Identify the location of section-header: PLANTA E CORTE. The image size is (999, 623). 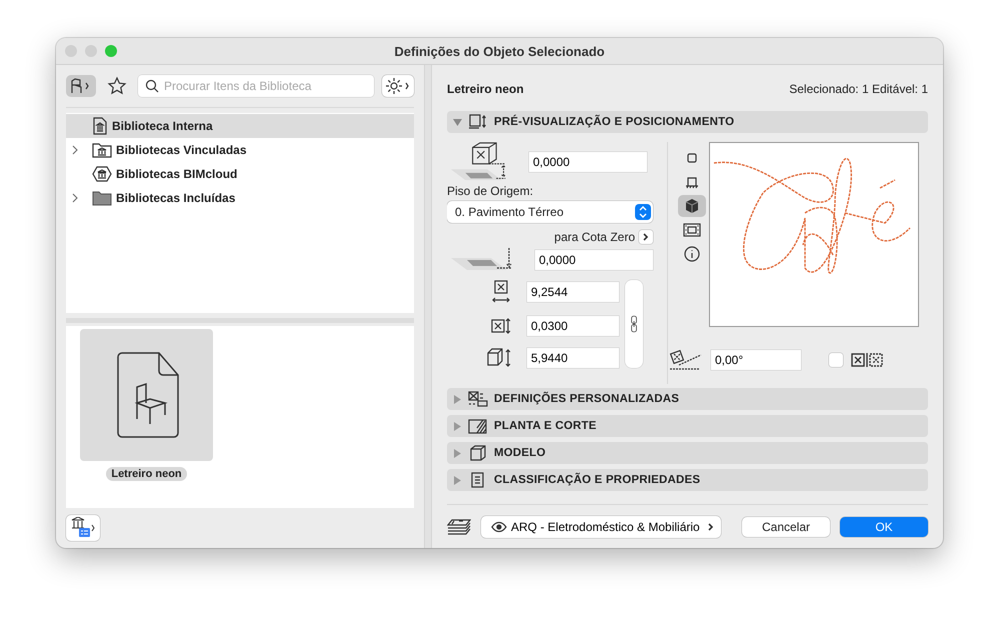
(687, 426).